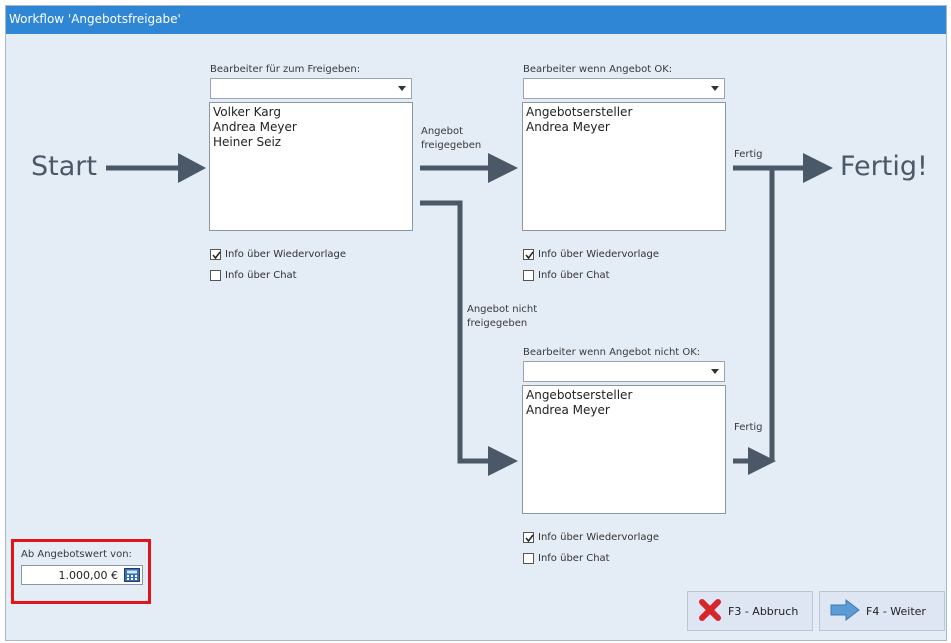 This screenshot has height=643, width=951. Describe the element at coordinates (763, 611) in the screenshot. I see `cancel-button-label: F3 - Abbruch` at that location.